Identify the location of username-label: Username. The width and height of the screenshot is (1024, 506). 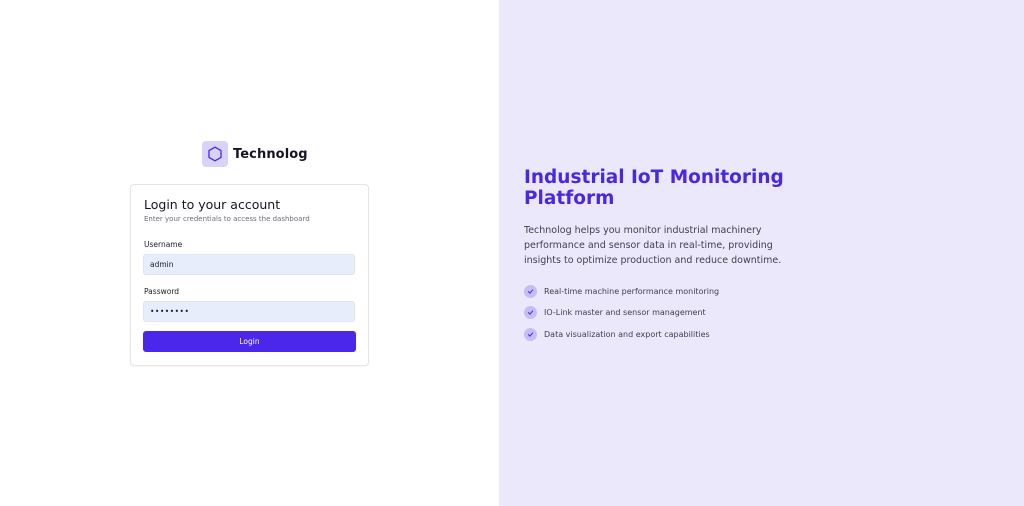
(163, 244).